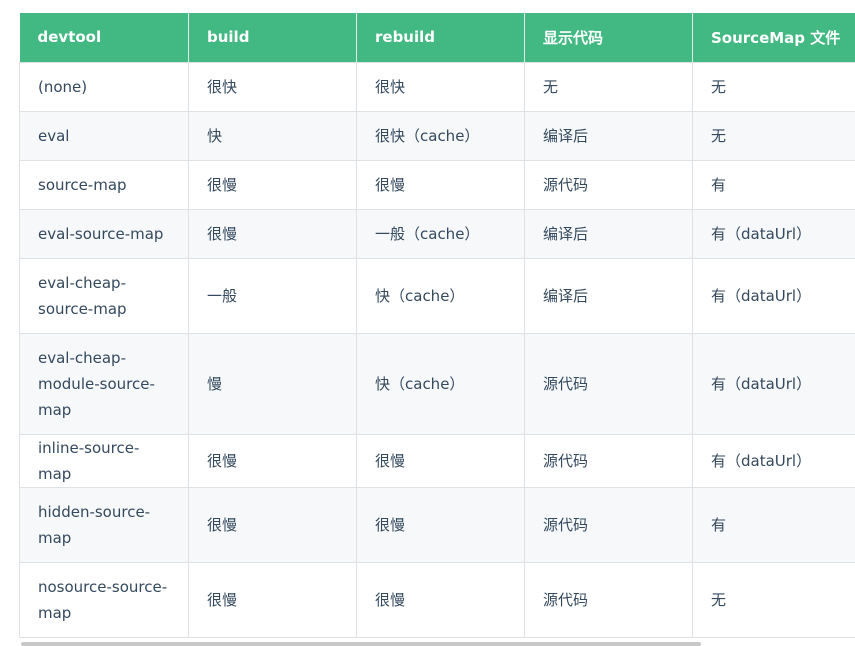 This screenshot has height=646, width=855. I want to click on cell-devtool: source-map, so click(104, 184).